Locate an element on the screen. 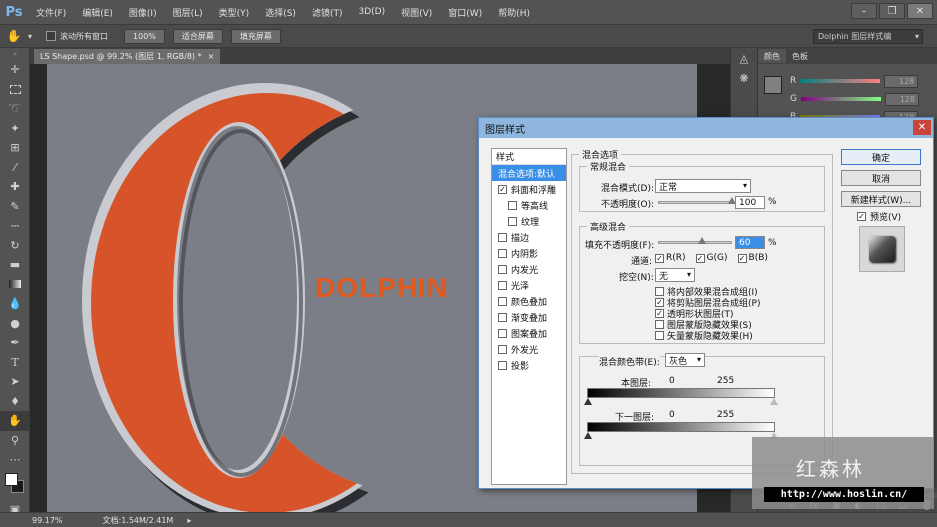  history-brush-tool-icon: ↻ is located at coordinates (15, 246).